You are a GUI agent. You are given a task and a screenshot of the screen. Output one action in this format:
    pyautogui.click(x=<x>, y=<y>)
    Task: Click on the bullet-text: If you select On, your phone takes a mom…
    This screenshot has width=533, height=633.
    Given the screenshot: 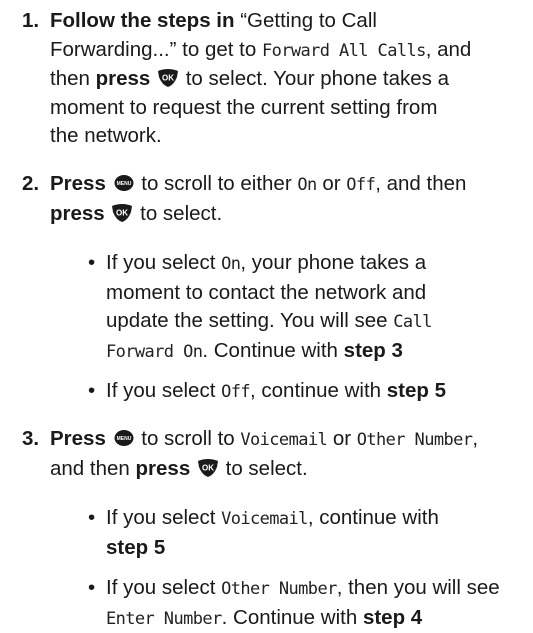 What is the action you would take?
    pyautogui.click(x=269, y=306)
    